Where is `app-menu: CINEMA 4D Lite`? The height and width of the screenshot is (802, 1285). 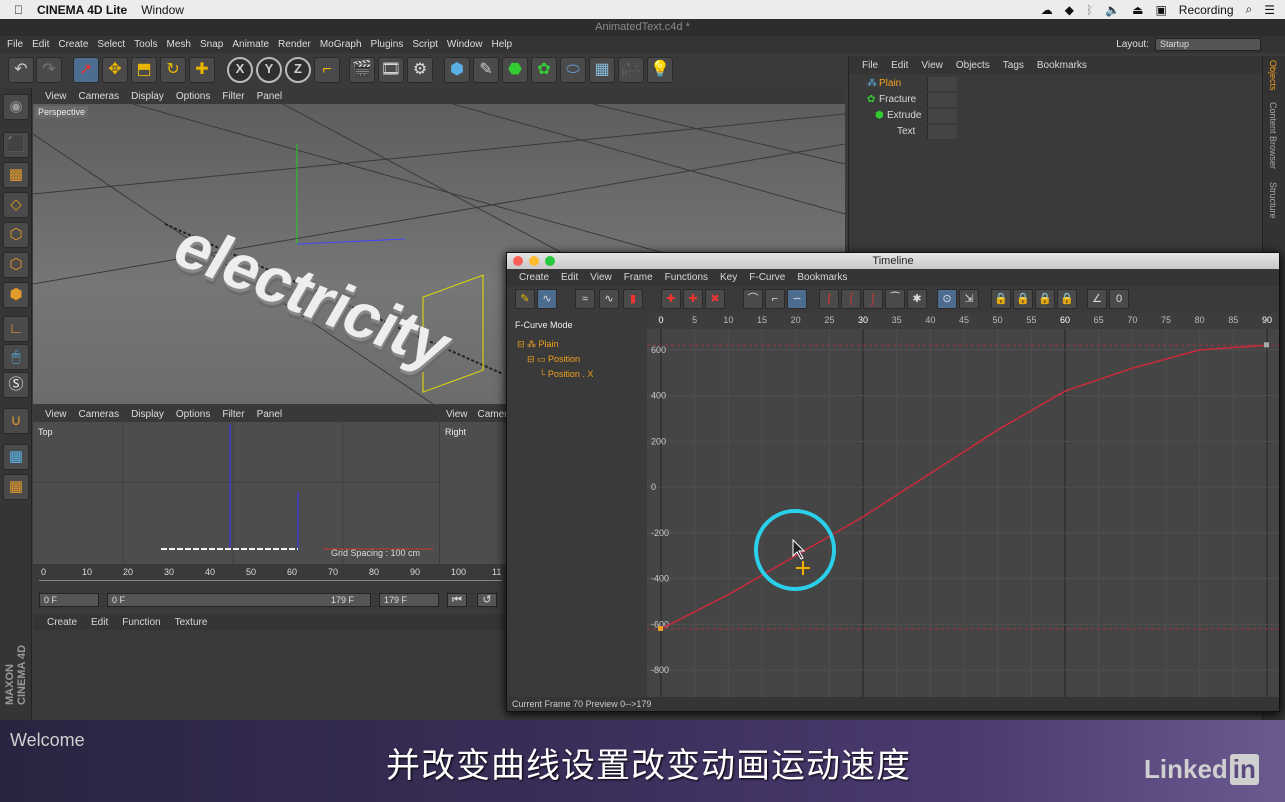
app-menu: CINEMA 4D Lite is located at coordinates (82, 10).